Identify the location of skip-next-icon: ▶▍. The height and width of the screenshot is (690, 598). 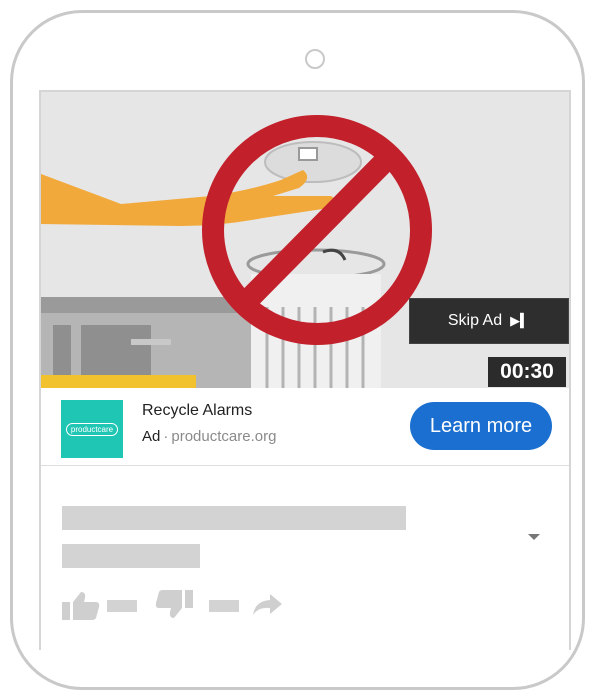
(520, 320).